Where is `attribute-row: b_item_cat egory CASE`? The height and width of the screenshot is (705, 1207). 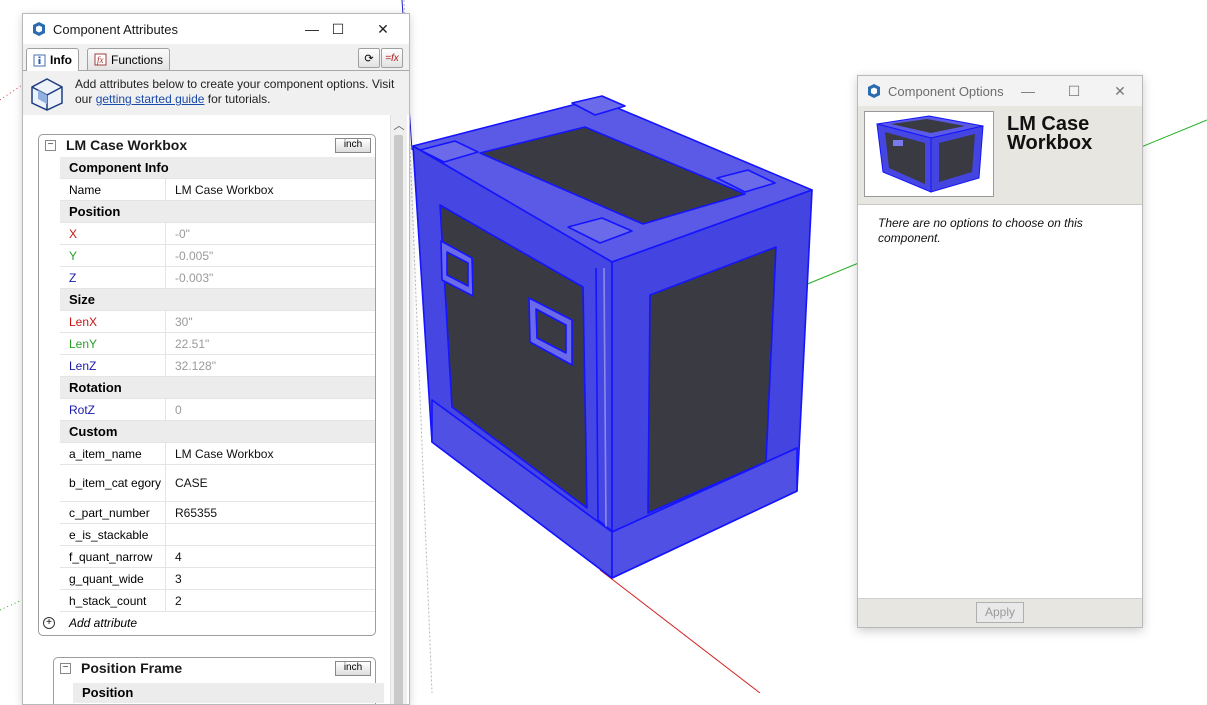
attribute-row: b_item_cat egory CASE is located at coordinates (217, 483).